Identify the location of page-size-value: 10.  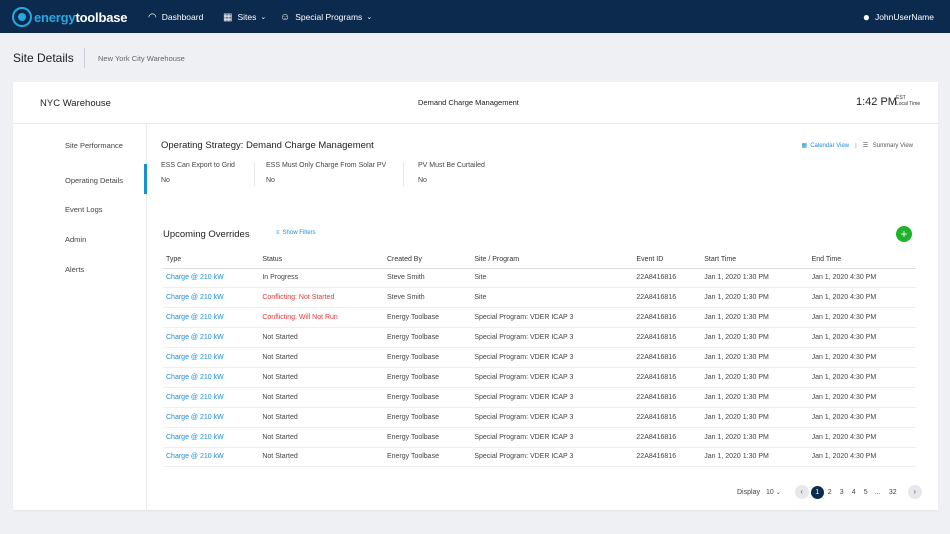
(769, 492).